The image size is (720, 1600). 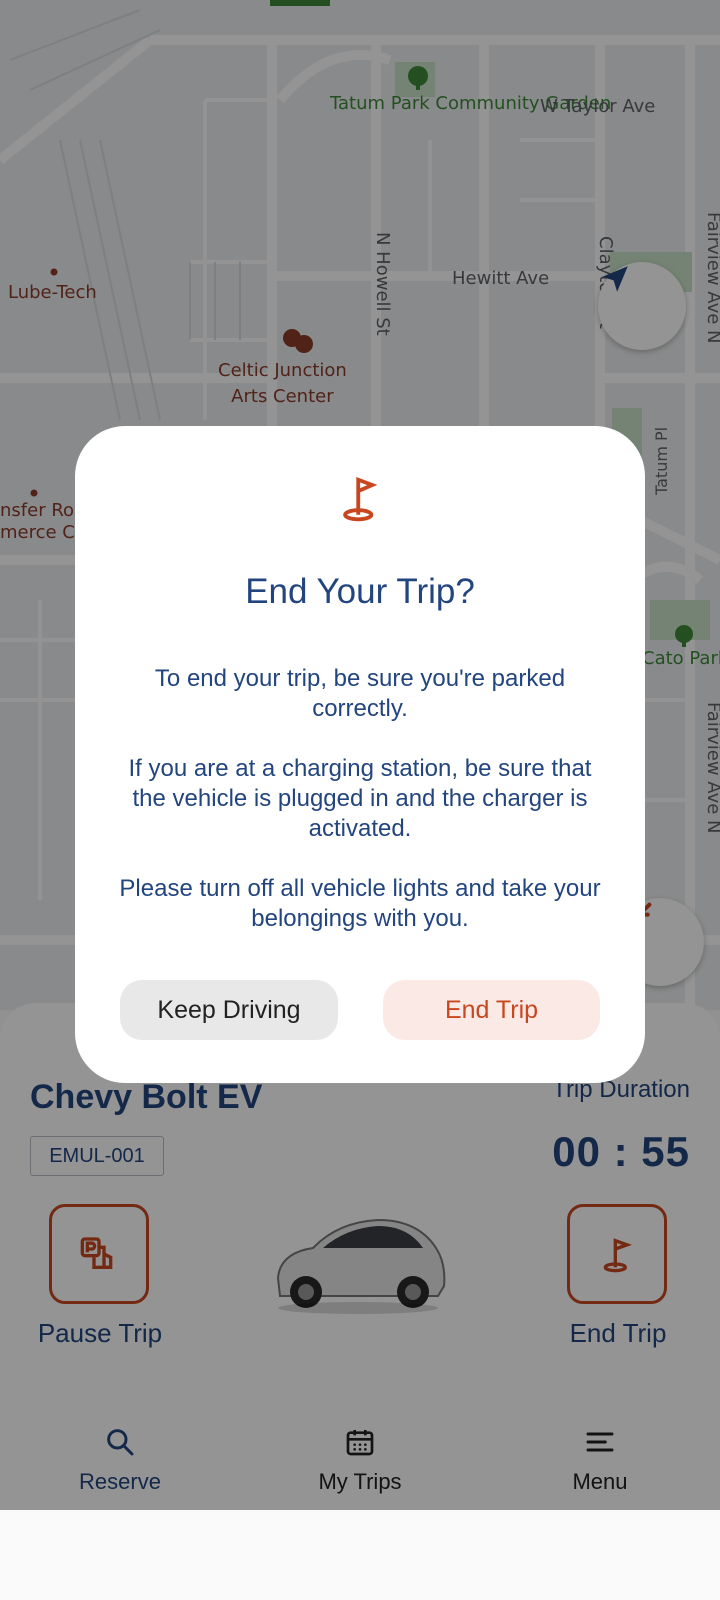 What do you see at coordinates (229, 1010) in the screenshot?
I see `keep-driving-button: Keep Driving` at bounding box center [229, 1010].